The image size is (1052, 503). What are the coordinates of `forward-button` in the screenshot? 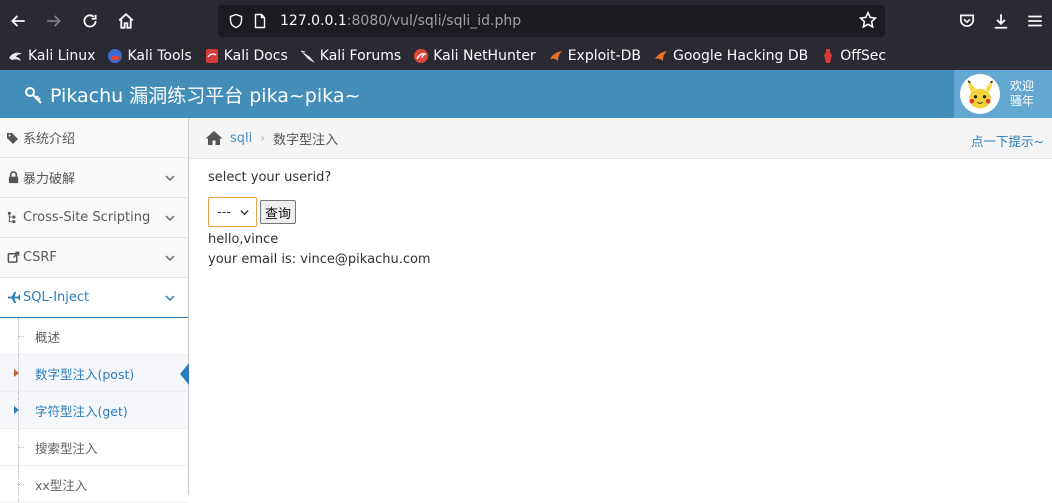 It's located at (54, 21).